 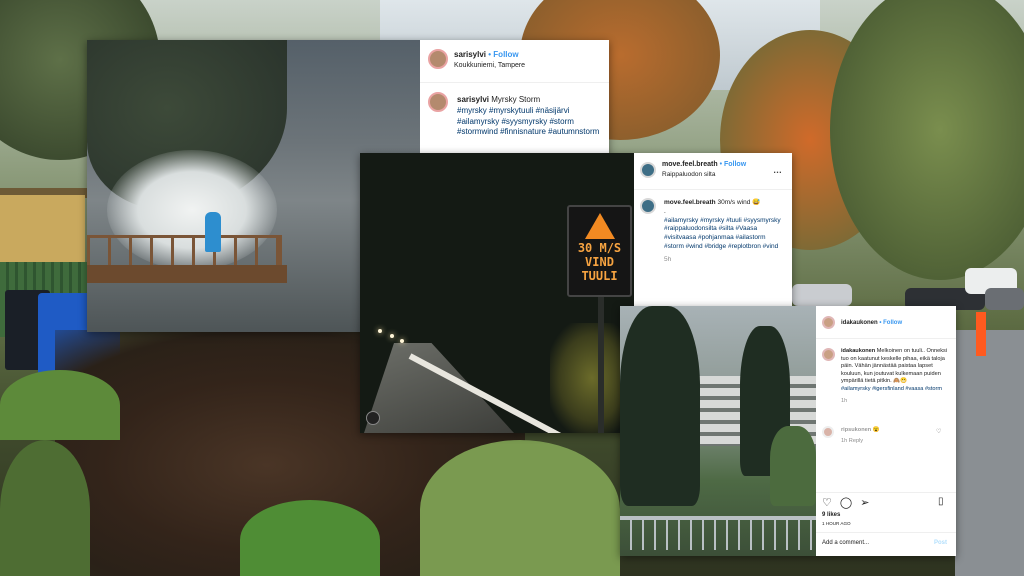 I want to click on post-header: idakaukonen • Follow, so click(x=862, y=322).